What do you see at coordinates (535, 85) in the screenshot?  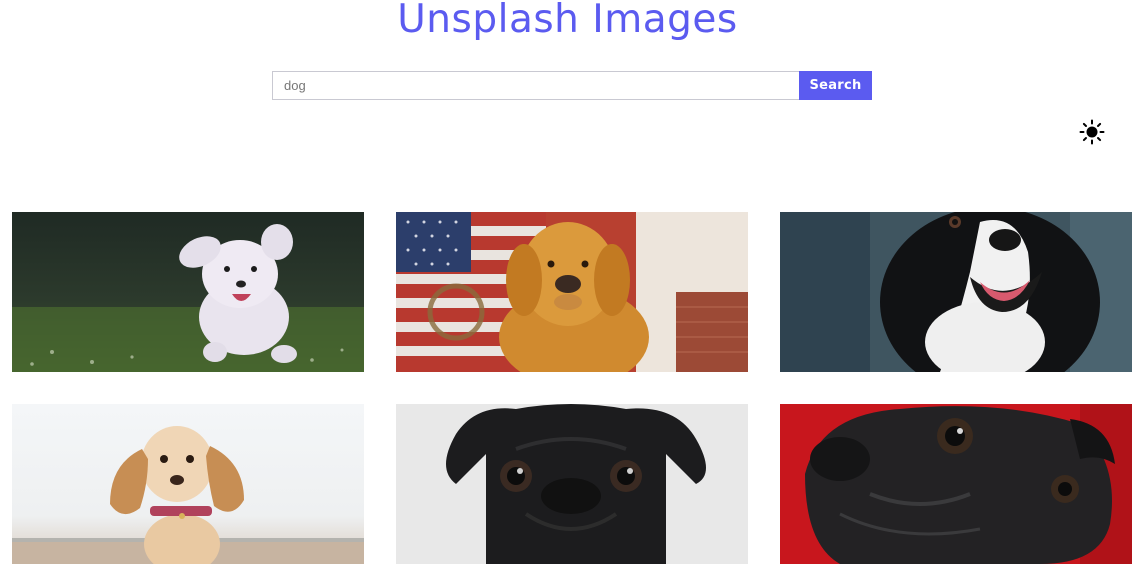 I see `search-input` at bounding box center [535, 85].